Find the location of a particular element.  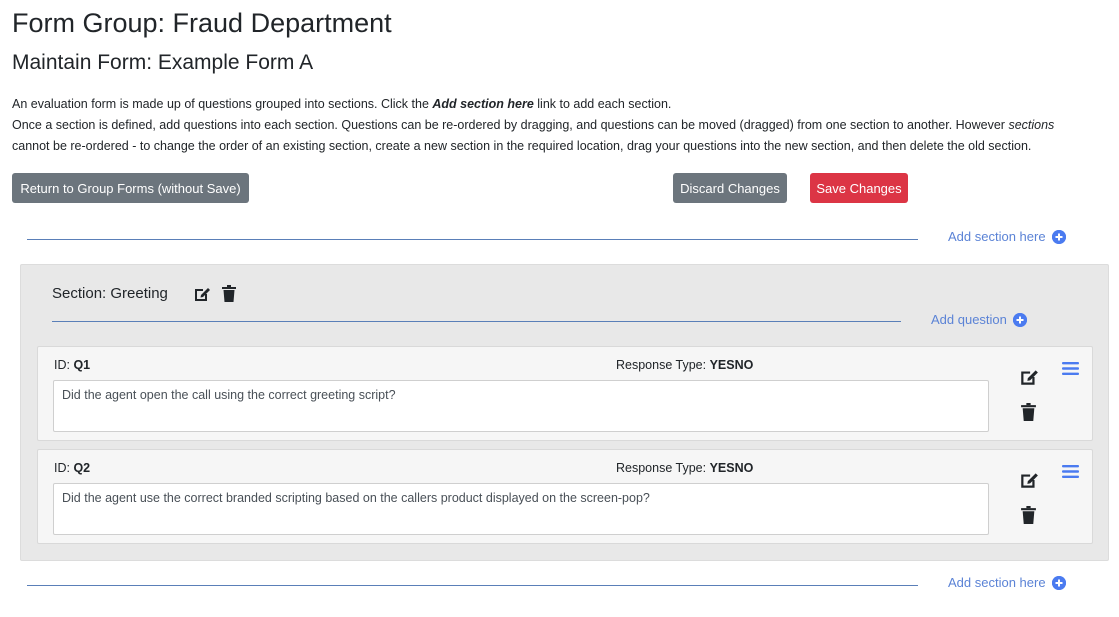

delete-section-trash-icon is located at coordinates (229, 293).